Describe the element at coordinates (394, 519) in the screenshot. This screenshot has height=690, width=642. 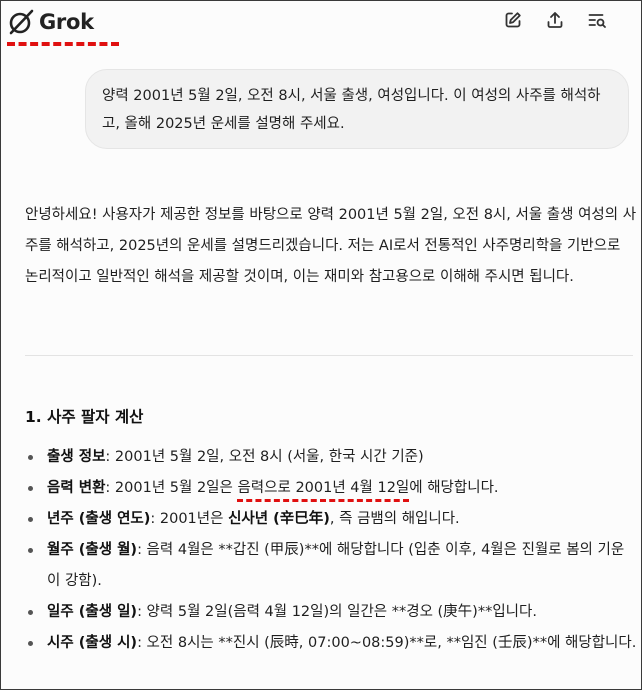
I see `item-text: , 즉 금뱀의 해입니다.` at that location.